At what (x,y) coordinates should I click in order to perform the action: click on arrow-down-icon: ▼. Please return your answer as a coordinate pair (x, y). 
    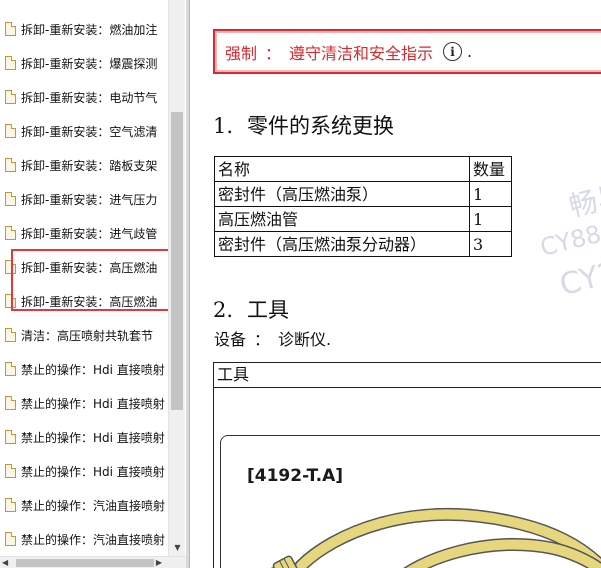
    Looking at the image, I should click on (177, 547).